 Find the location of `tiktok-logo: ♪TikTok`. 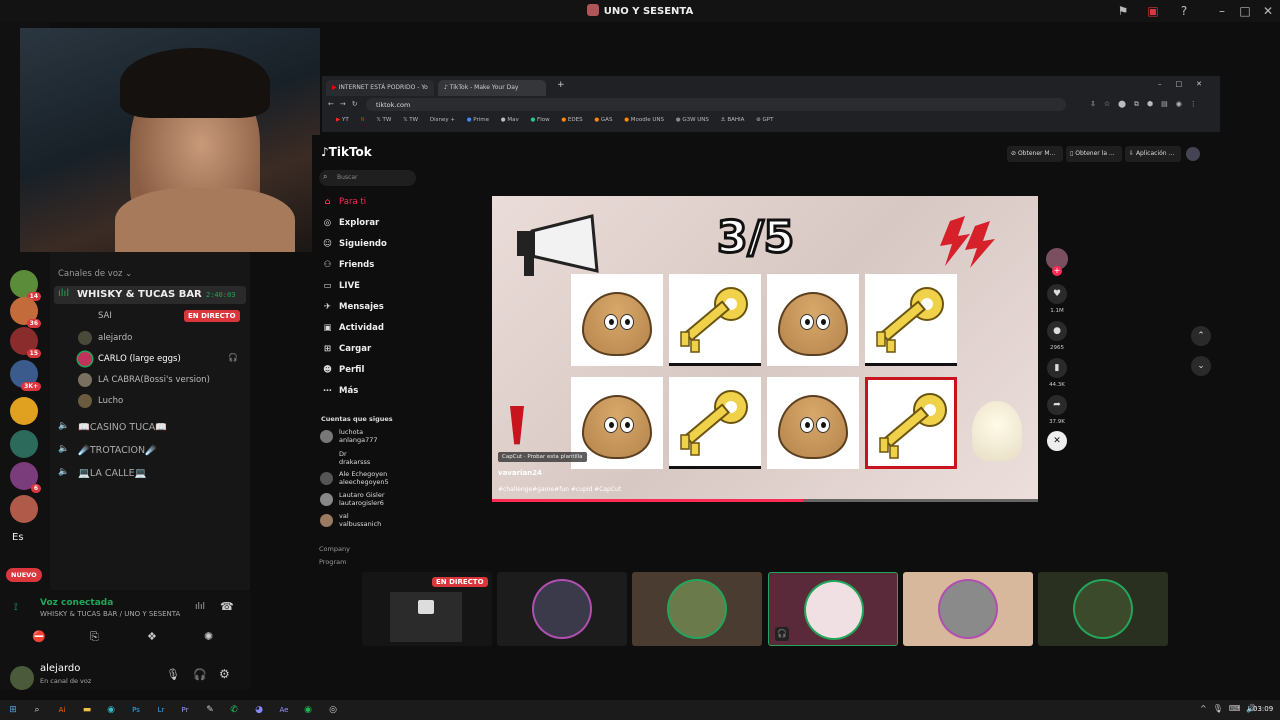

tiktok-logo: ♪TikTok is located at coordinates (346, 152).